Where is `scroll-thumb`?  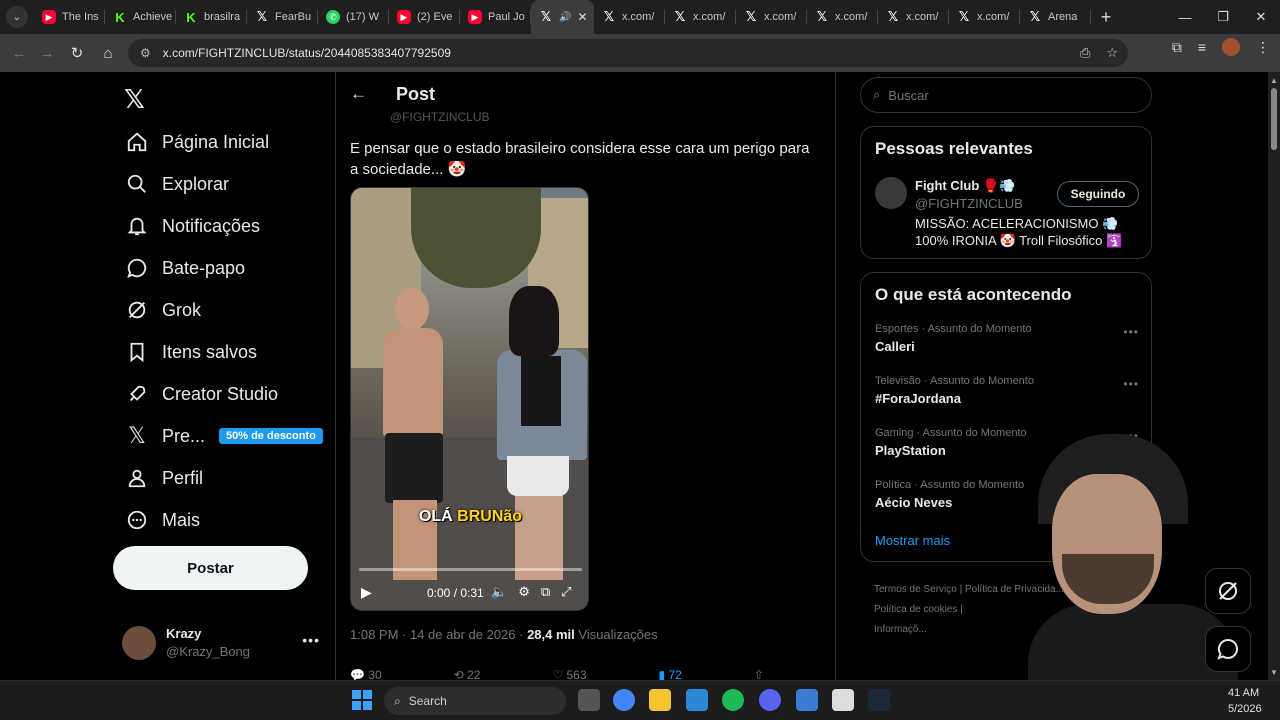
scroll-thumb is located at coordinates (1274, 119).